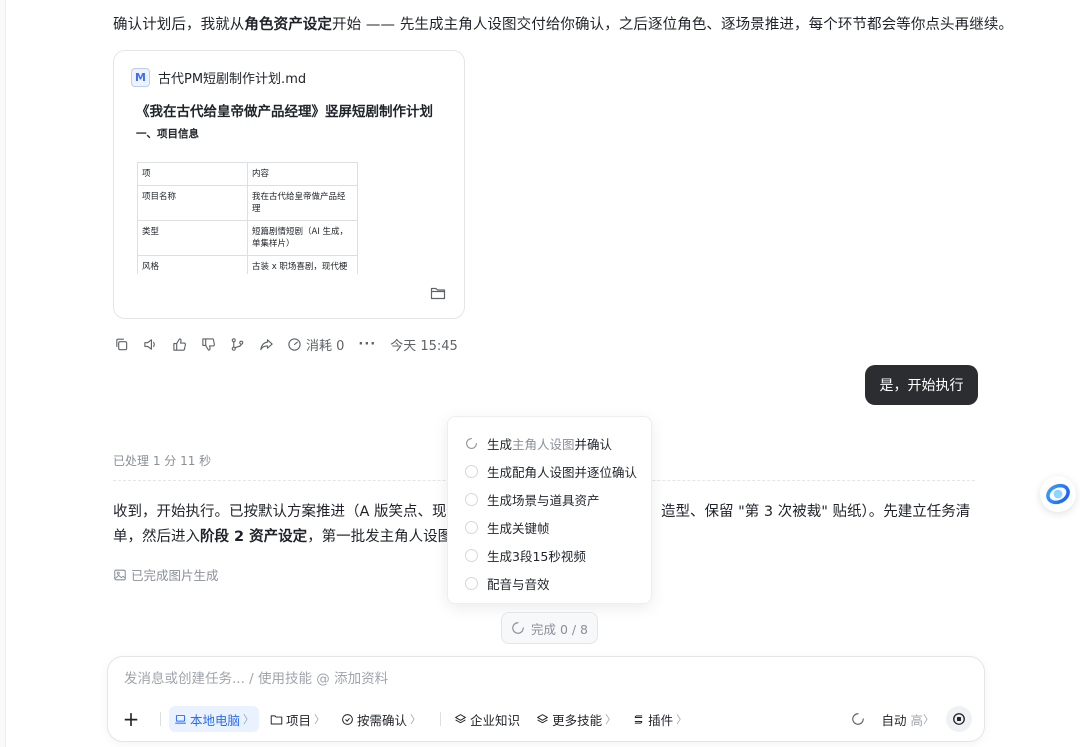 The image size is (1080, 747). Describe the element at coordinates (302, 238) in the screenshot. I see `table-cell: 短篇剧情短剧（AI 生成，单集样片）` at that location.